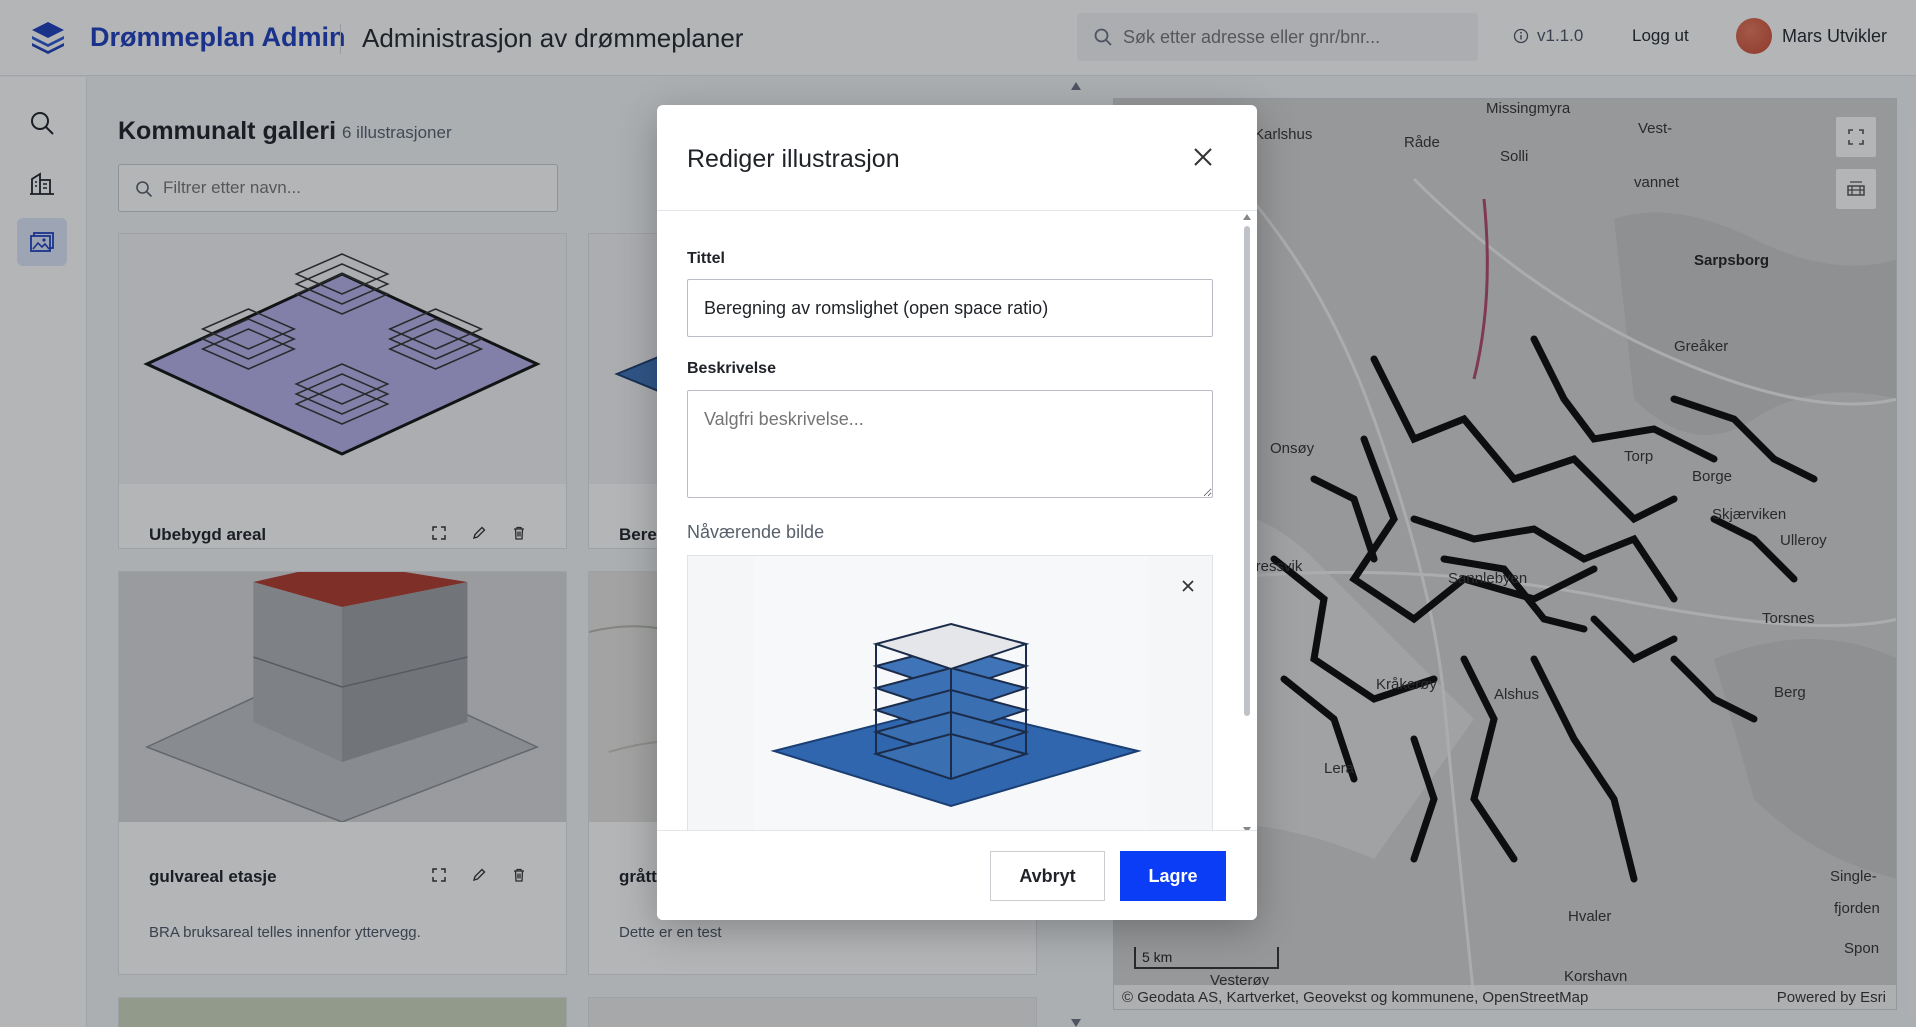 The image size is (1916, 1027). I want to click on dialog-scrollbar, so click(1247, 523).